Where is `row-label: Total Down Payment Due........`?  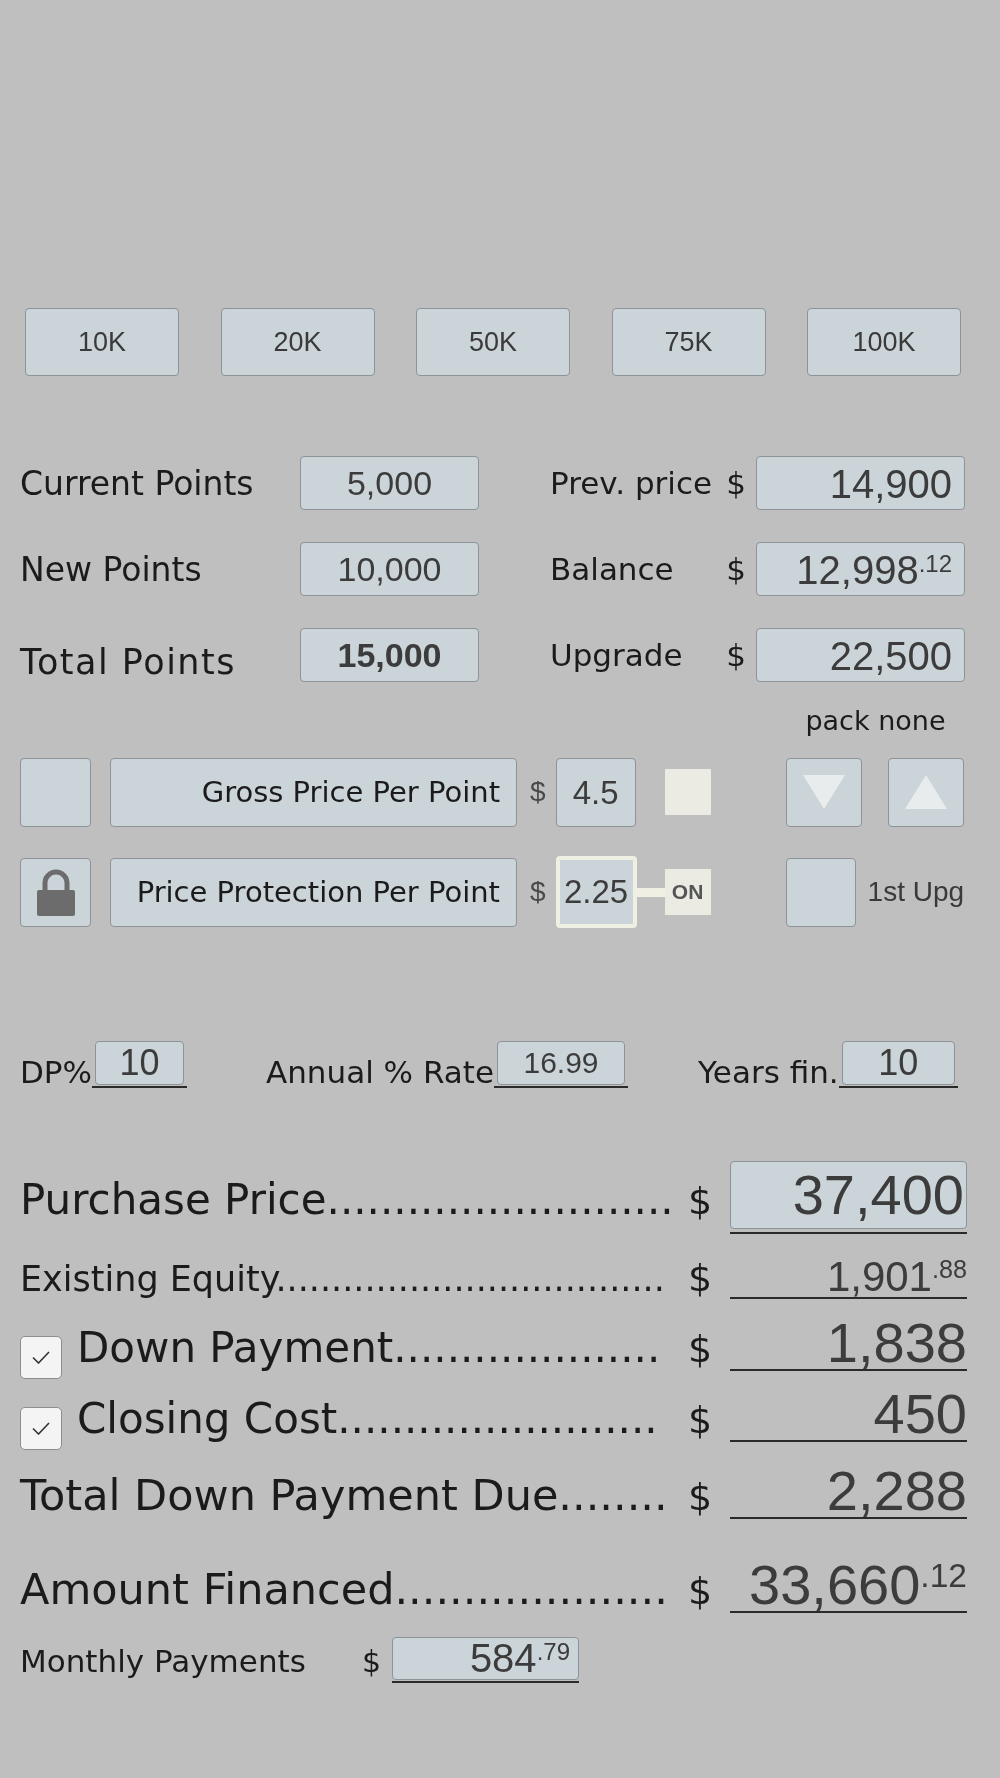 row-label: Total Down Payment Due........ is located at coordinates (344, 1495).